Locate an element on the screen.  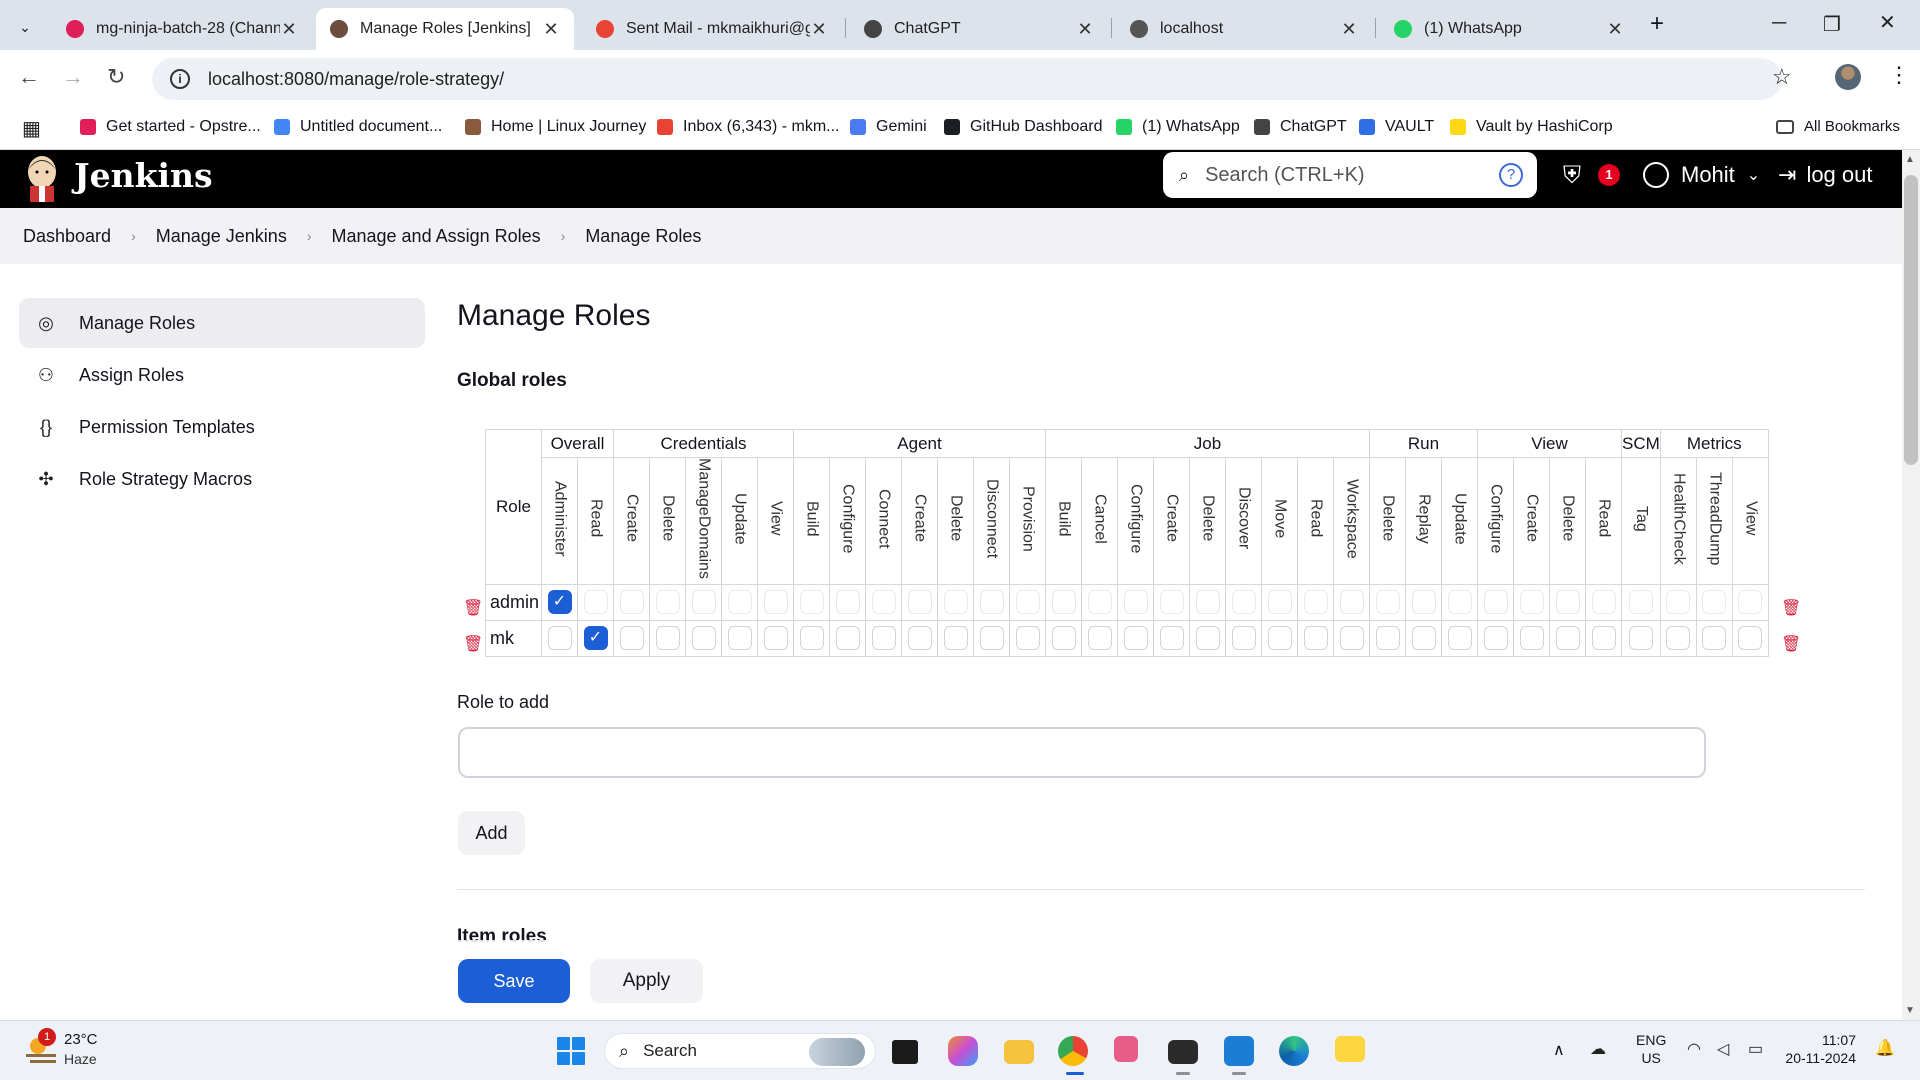
apply-button: Apply is located at coordinates (646, 981).